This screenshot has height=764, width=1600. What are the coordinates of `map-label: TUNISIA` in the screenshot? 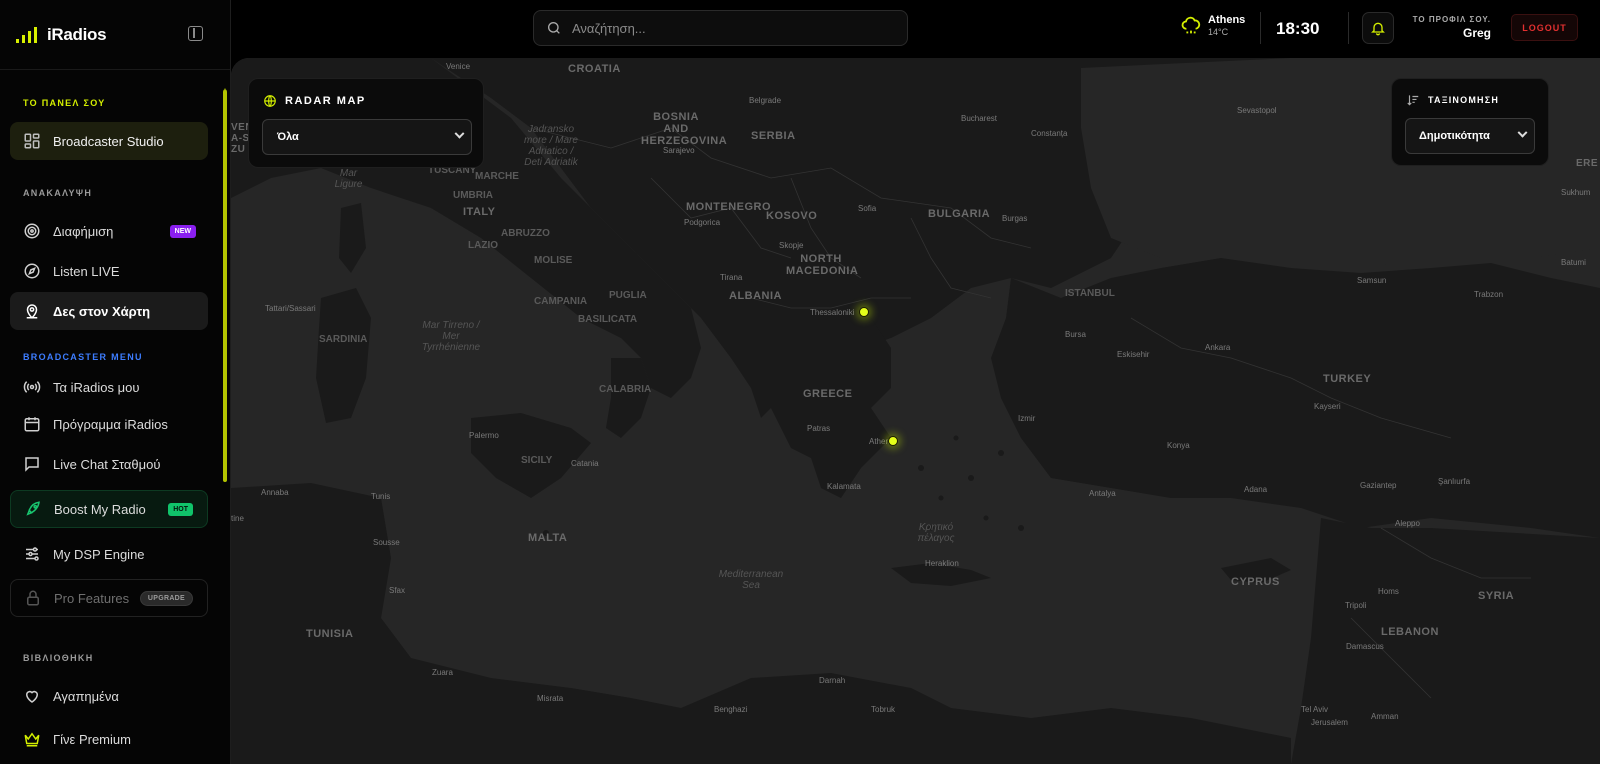 It's located at (330, 634).